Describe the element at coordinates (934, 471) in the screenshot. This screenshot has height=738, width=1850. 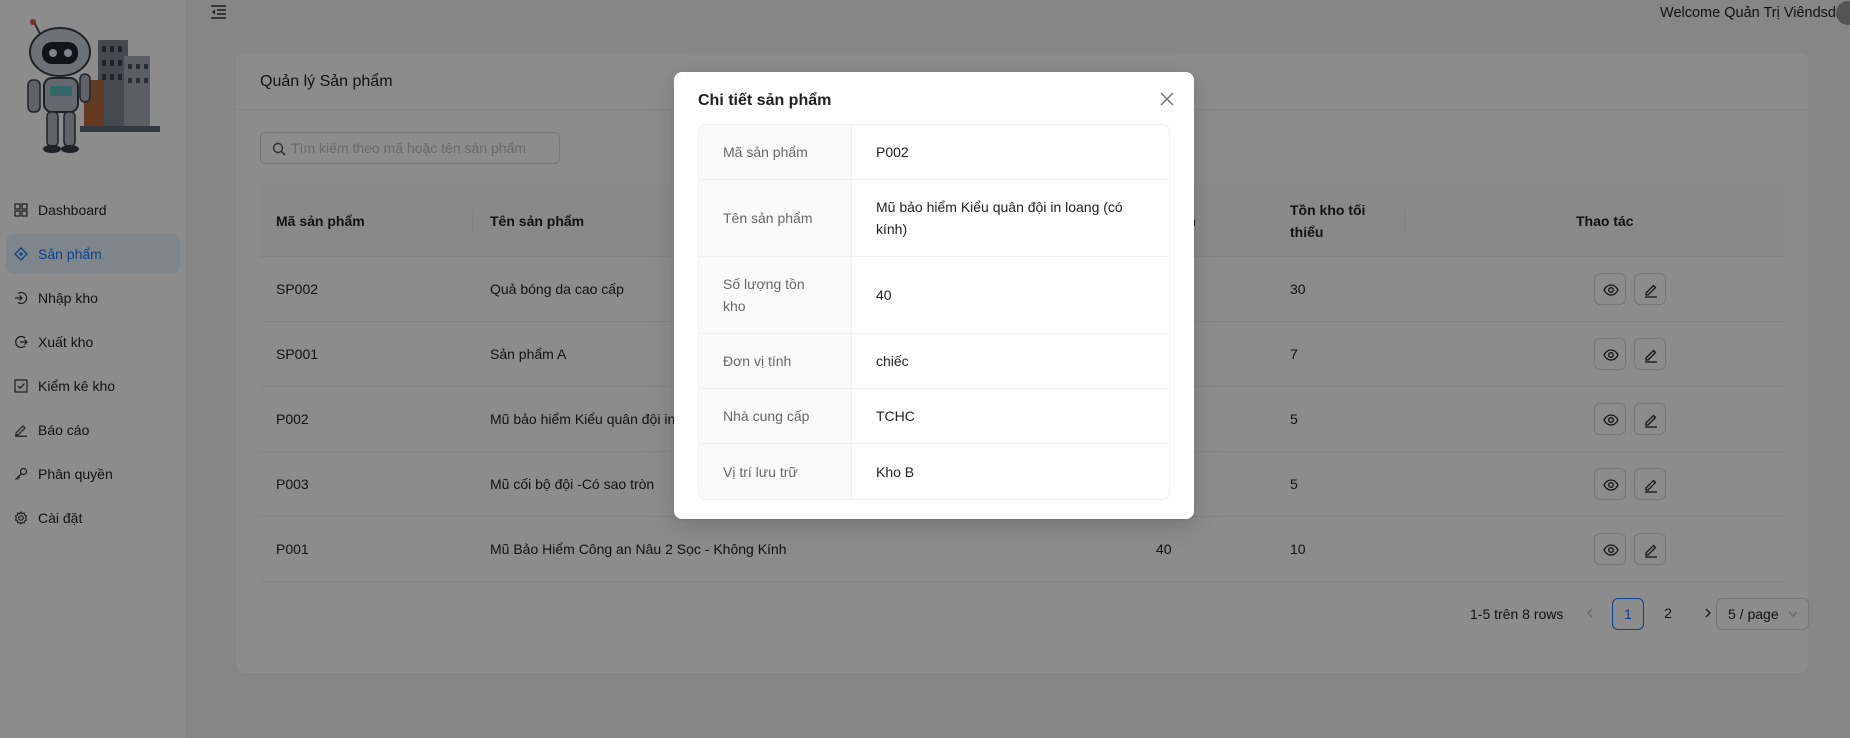
I see `detail-row-location: Vị trí lưu trữ Kho B` at that location.